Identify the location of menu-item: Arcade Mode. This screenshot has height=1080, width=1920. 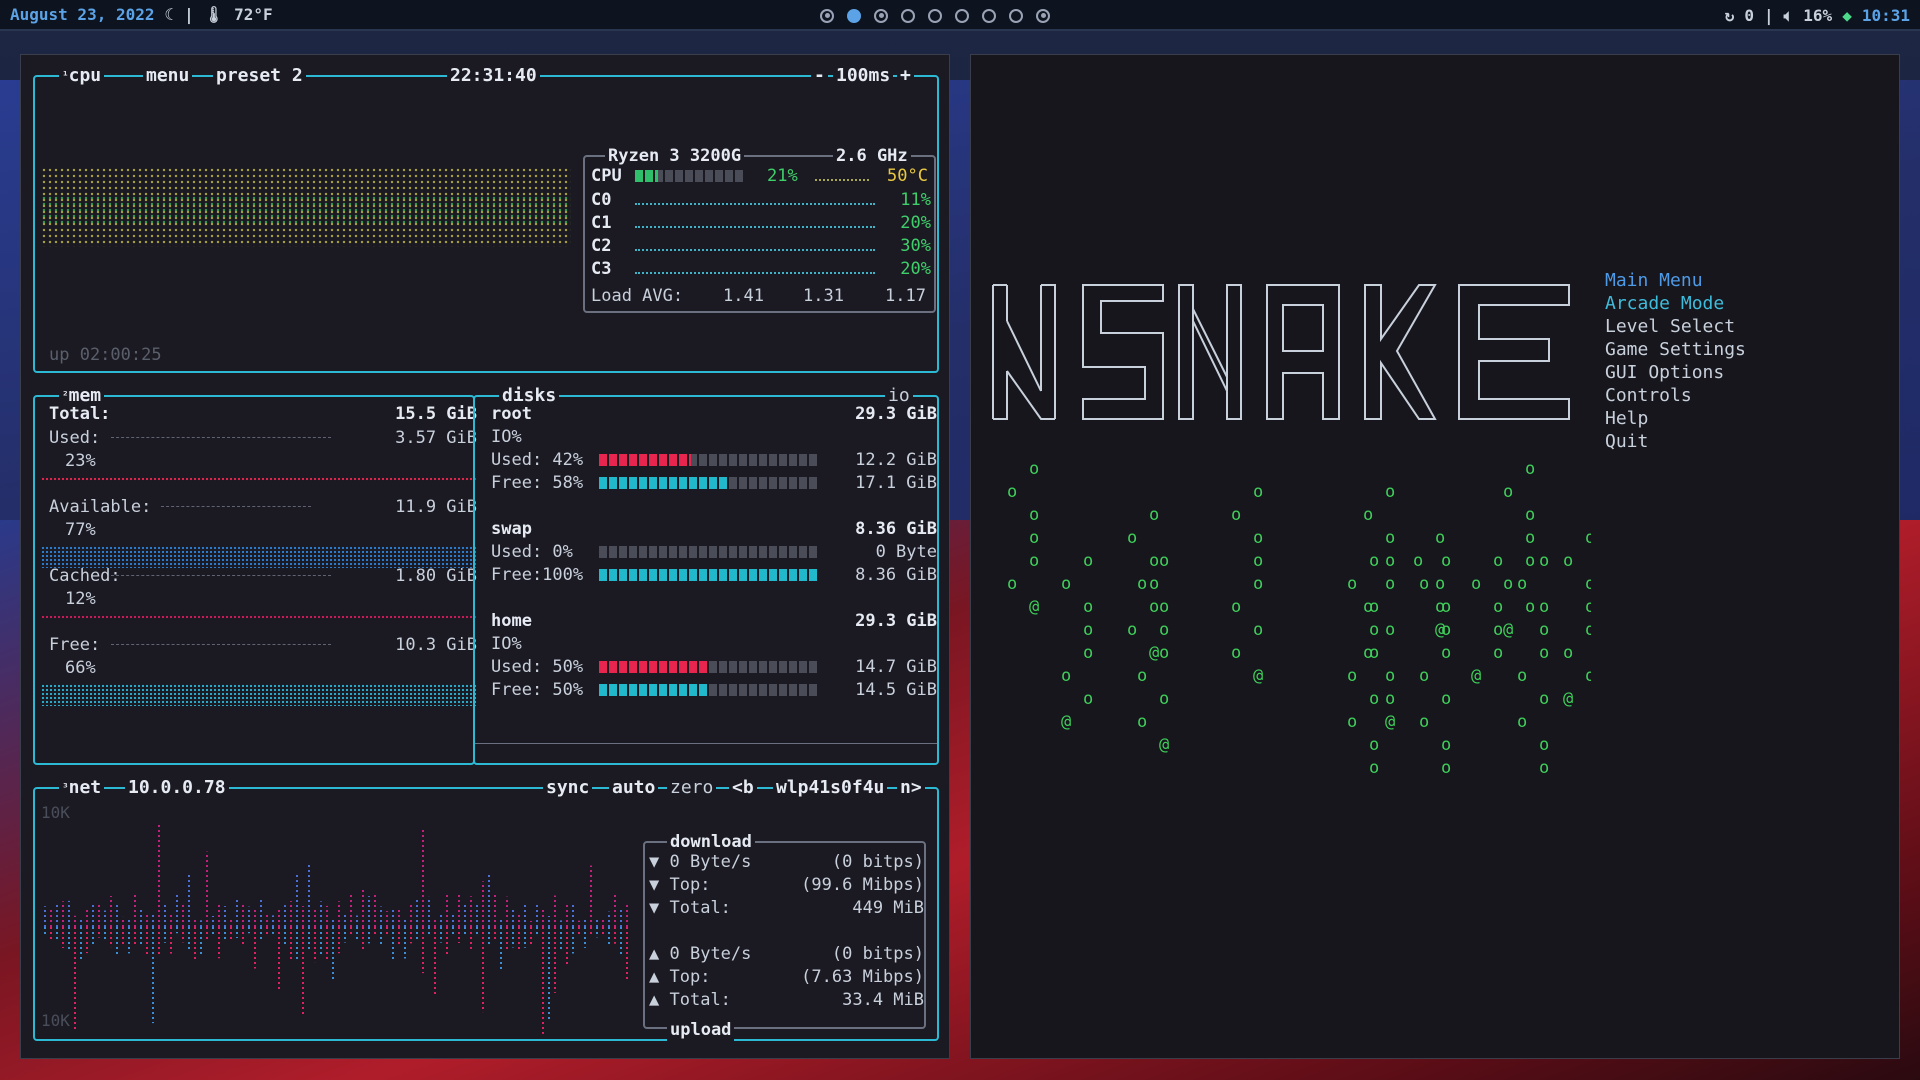
(1675, 303).